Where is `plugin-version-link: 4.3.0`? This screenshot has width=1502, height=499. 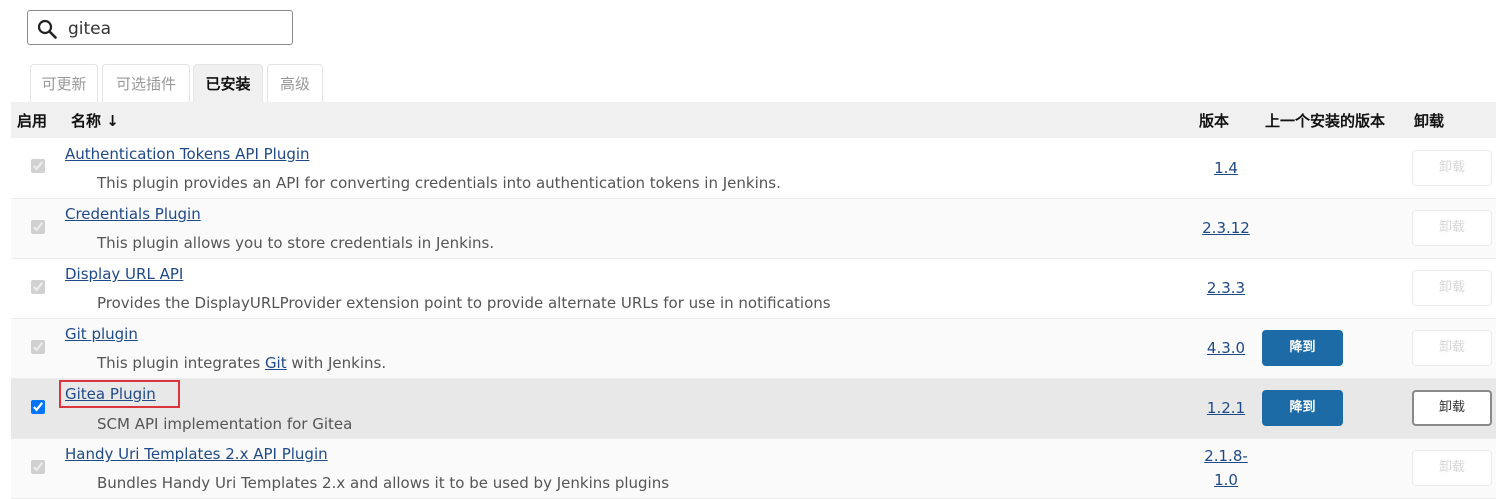
plugin-version-link: 4.3.0 is located at coordinates (1226, 348).